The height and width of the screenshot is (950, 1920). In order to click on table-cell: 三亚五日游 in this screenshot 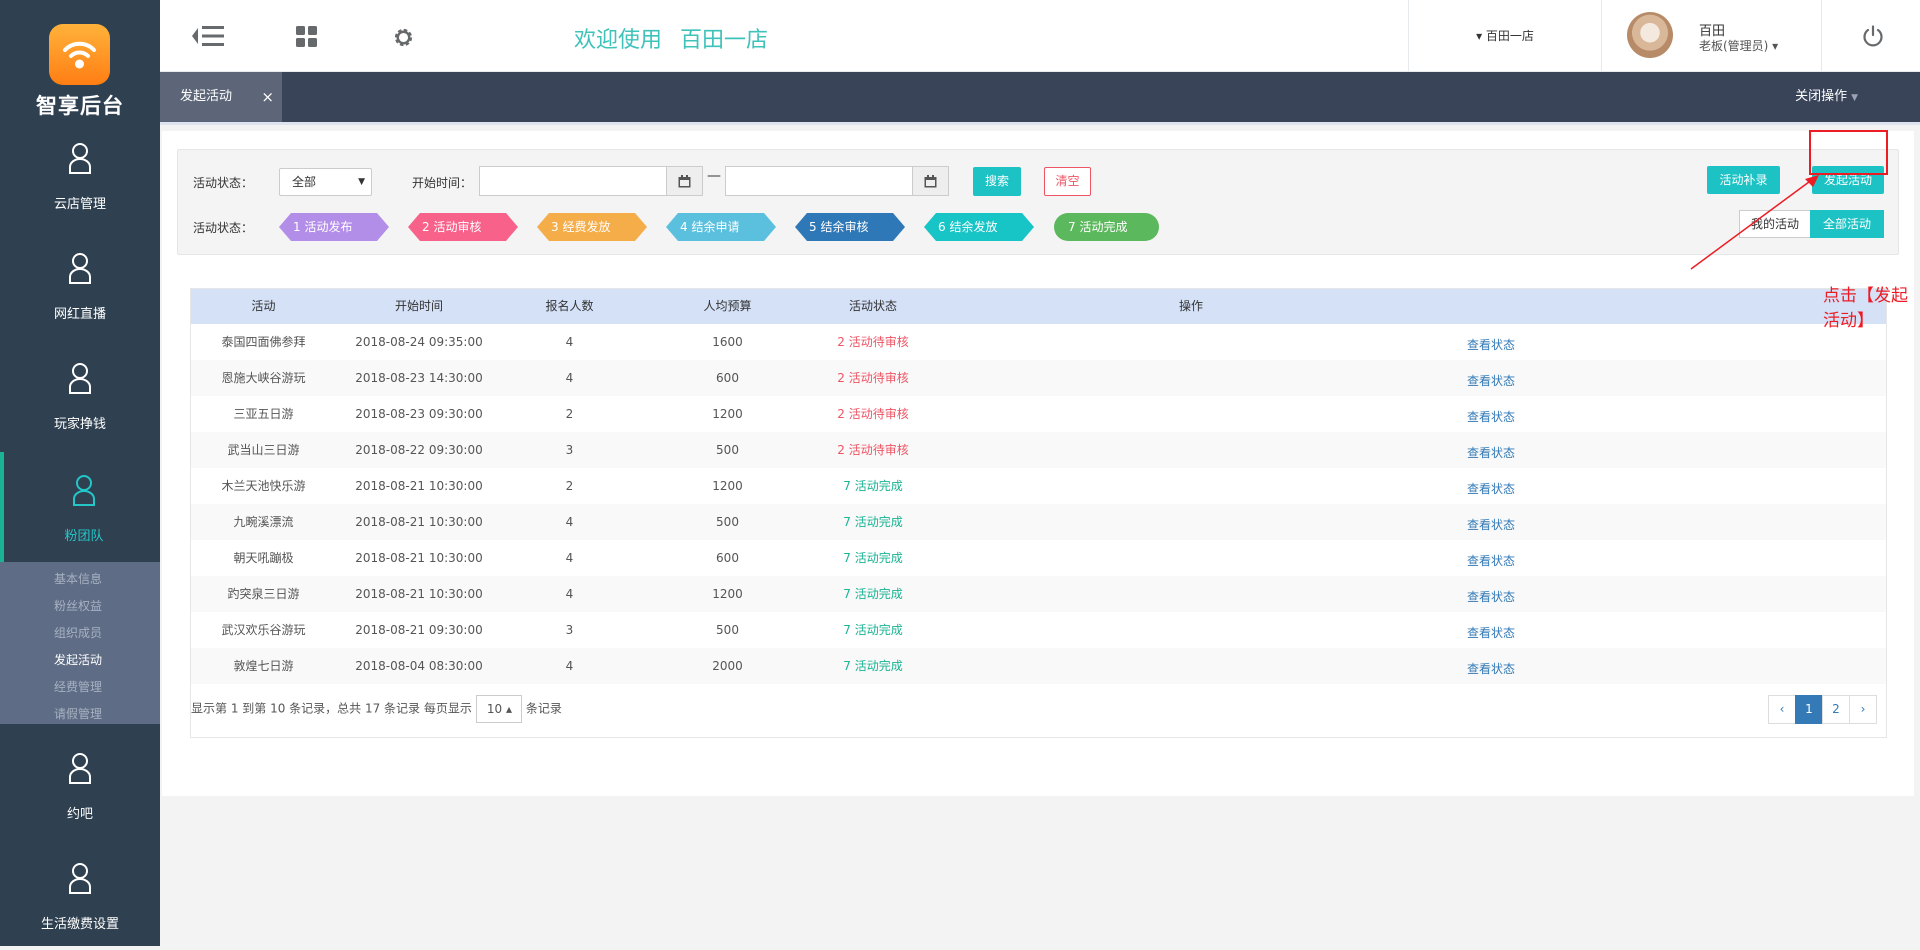, I will do `click(263, 414)`.